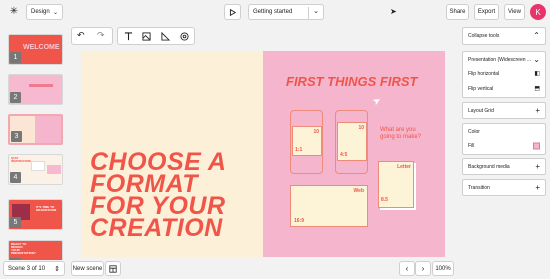 This screenshot has width=550, height=279. Describe the element at coordinates (358, 191) in the screenshot. I see `card-ratio-top: Web` at that location.